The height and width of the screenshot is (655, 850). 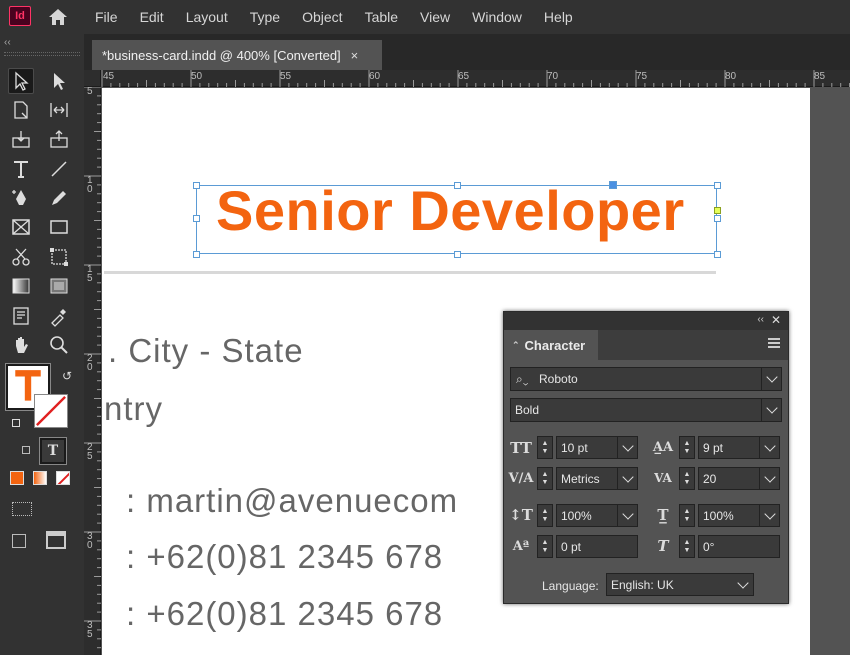 I want to click on home-icon, so click(x=58, y=17).